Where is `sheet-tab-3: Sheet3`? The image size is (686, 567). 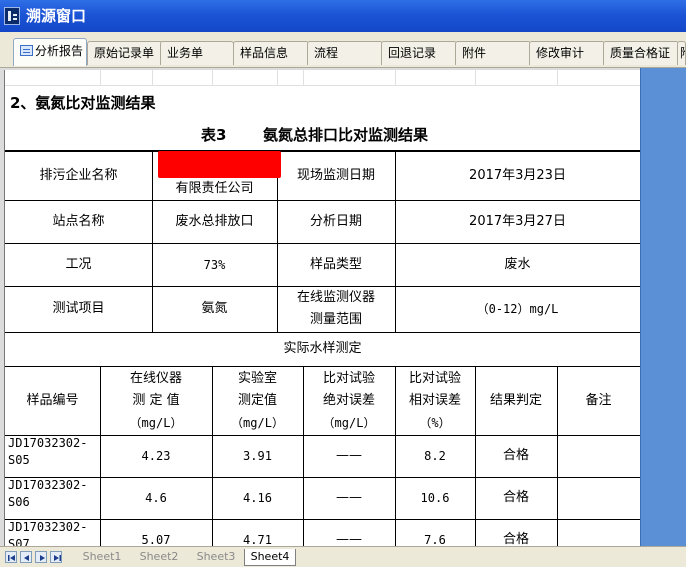
sheet-tab-3: Sheet3 is located at coordinates (216, 557).